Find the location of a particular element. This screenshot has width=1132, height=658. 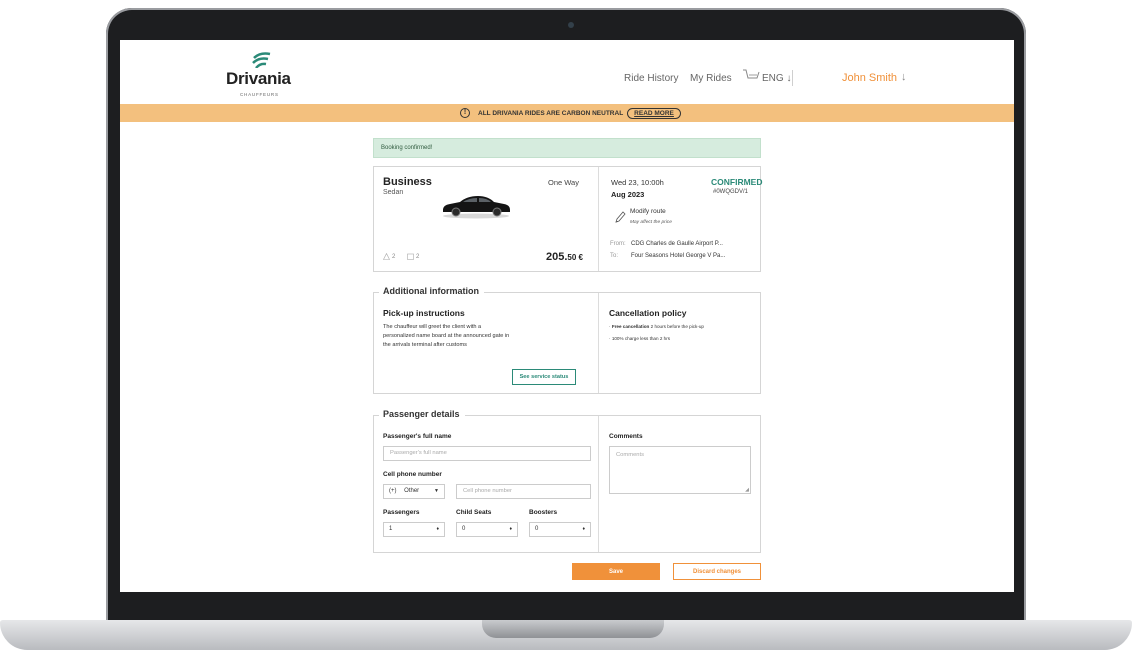

passengers-value: 1 is located at coordinates (391, 529).